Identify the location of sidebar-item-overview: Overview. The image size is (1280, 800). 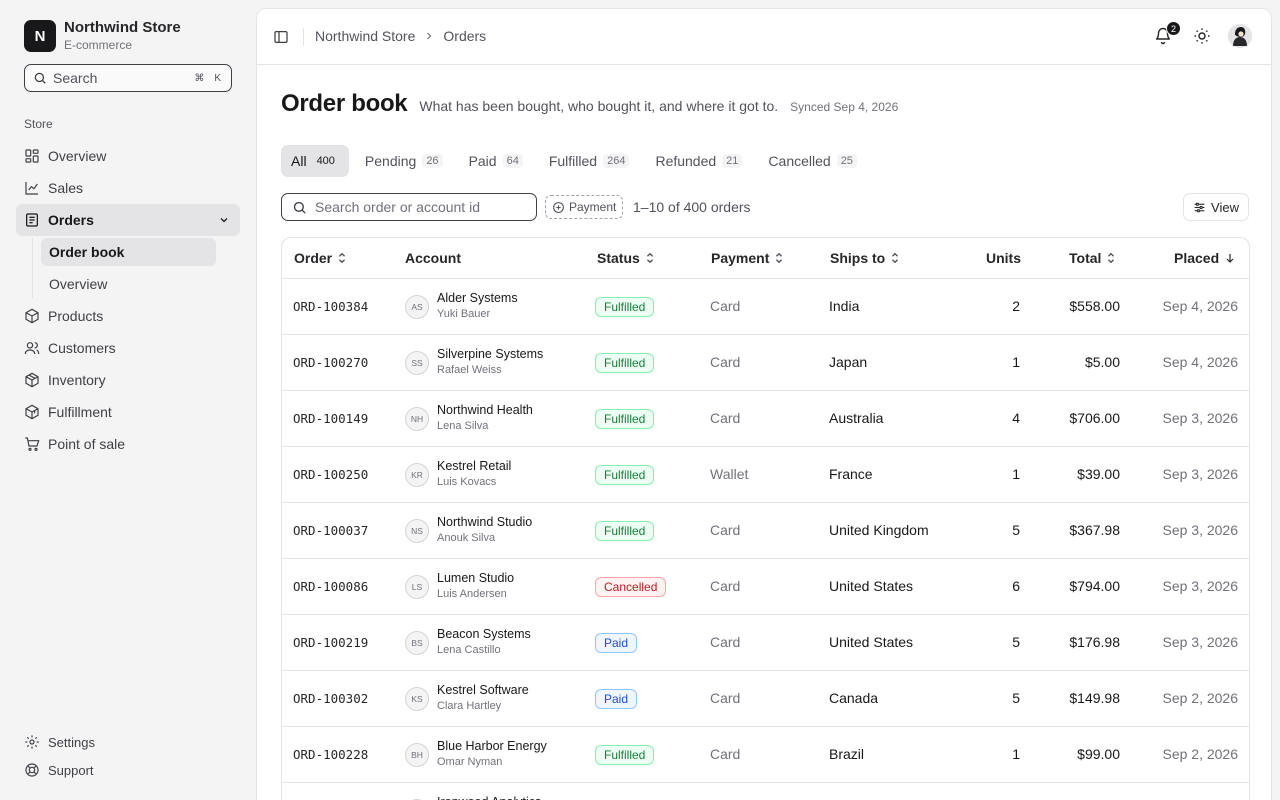
(128, 156).